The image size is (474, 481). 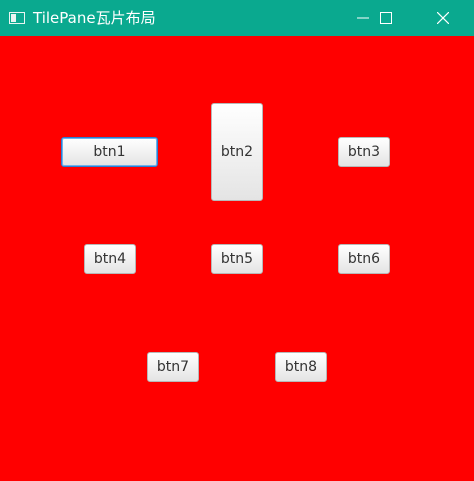 I want to click on maximize-button, so click(x=386, y=18).